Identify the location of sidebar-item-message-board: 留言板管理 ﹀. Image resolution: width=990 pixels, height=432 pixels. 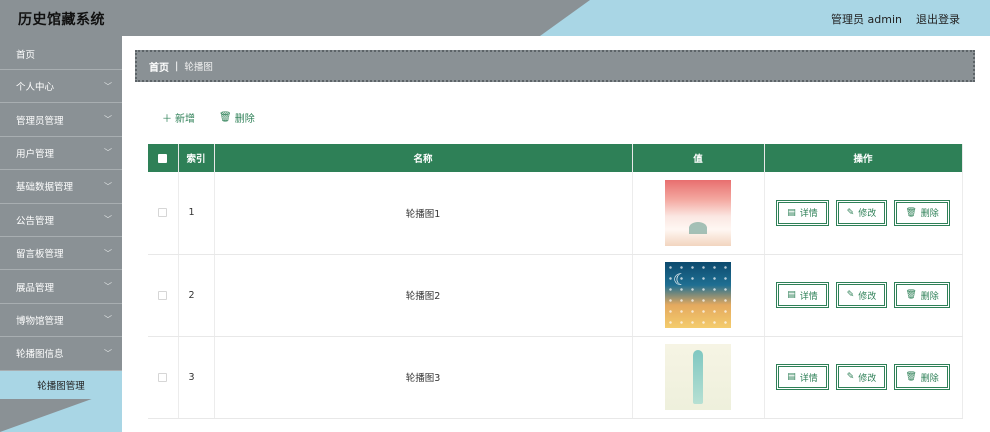
(61, 254).